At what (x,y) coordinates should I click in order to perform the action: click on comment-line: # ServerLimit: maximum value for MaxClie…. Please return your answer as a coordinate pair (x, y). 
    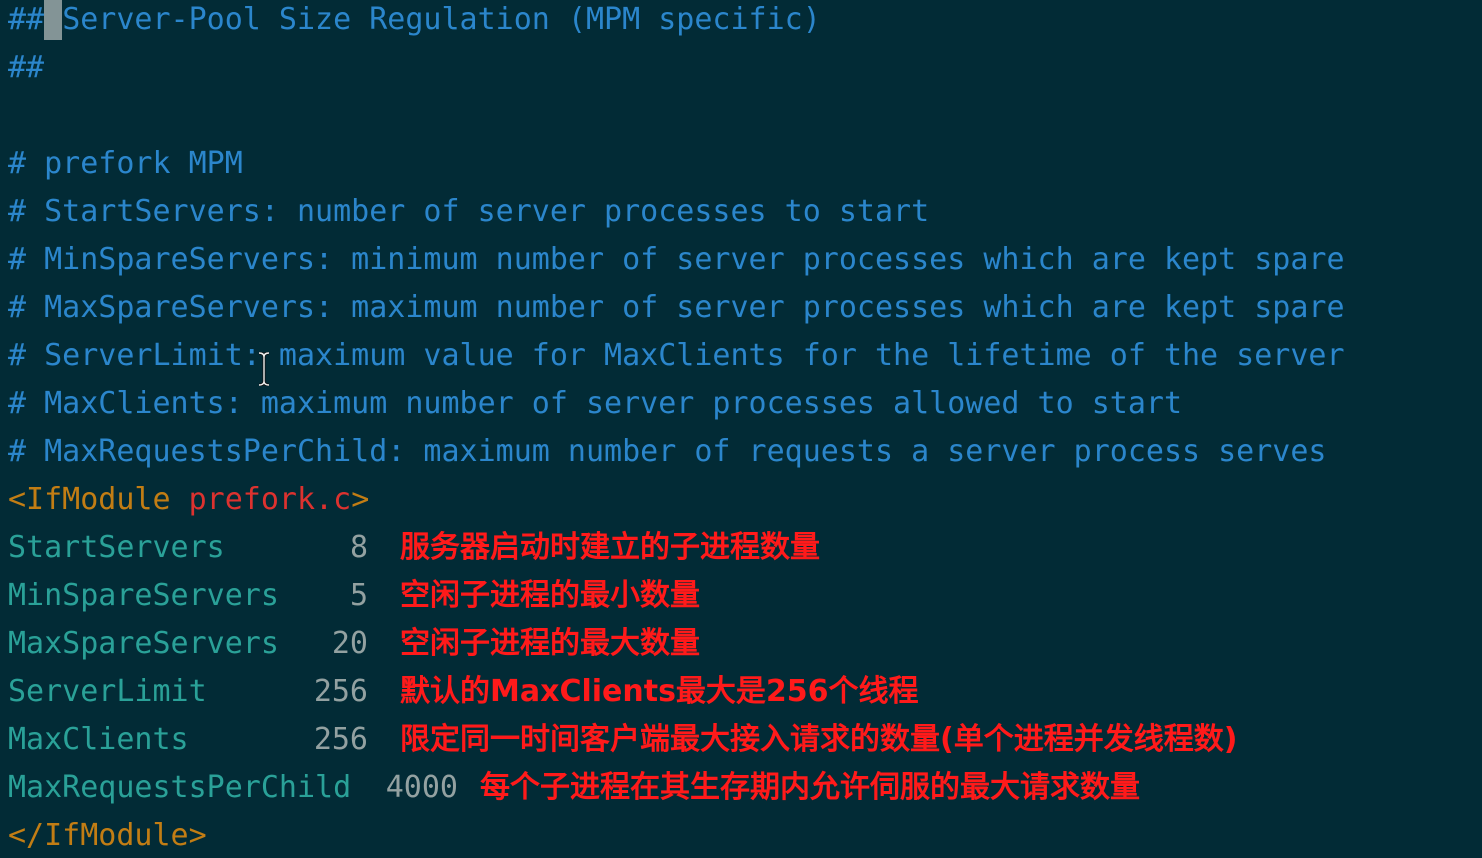
    Looking at the image, I should click on (676, 355).